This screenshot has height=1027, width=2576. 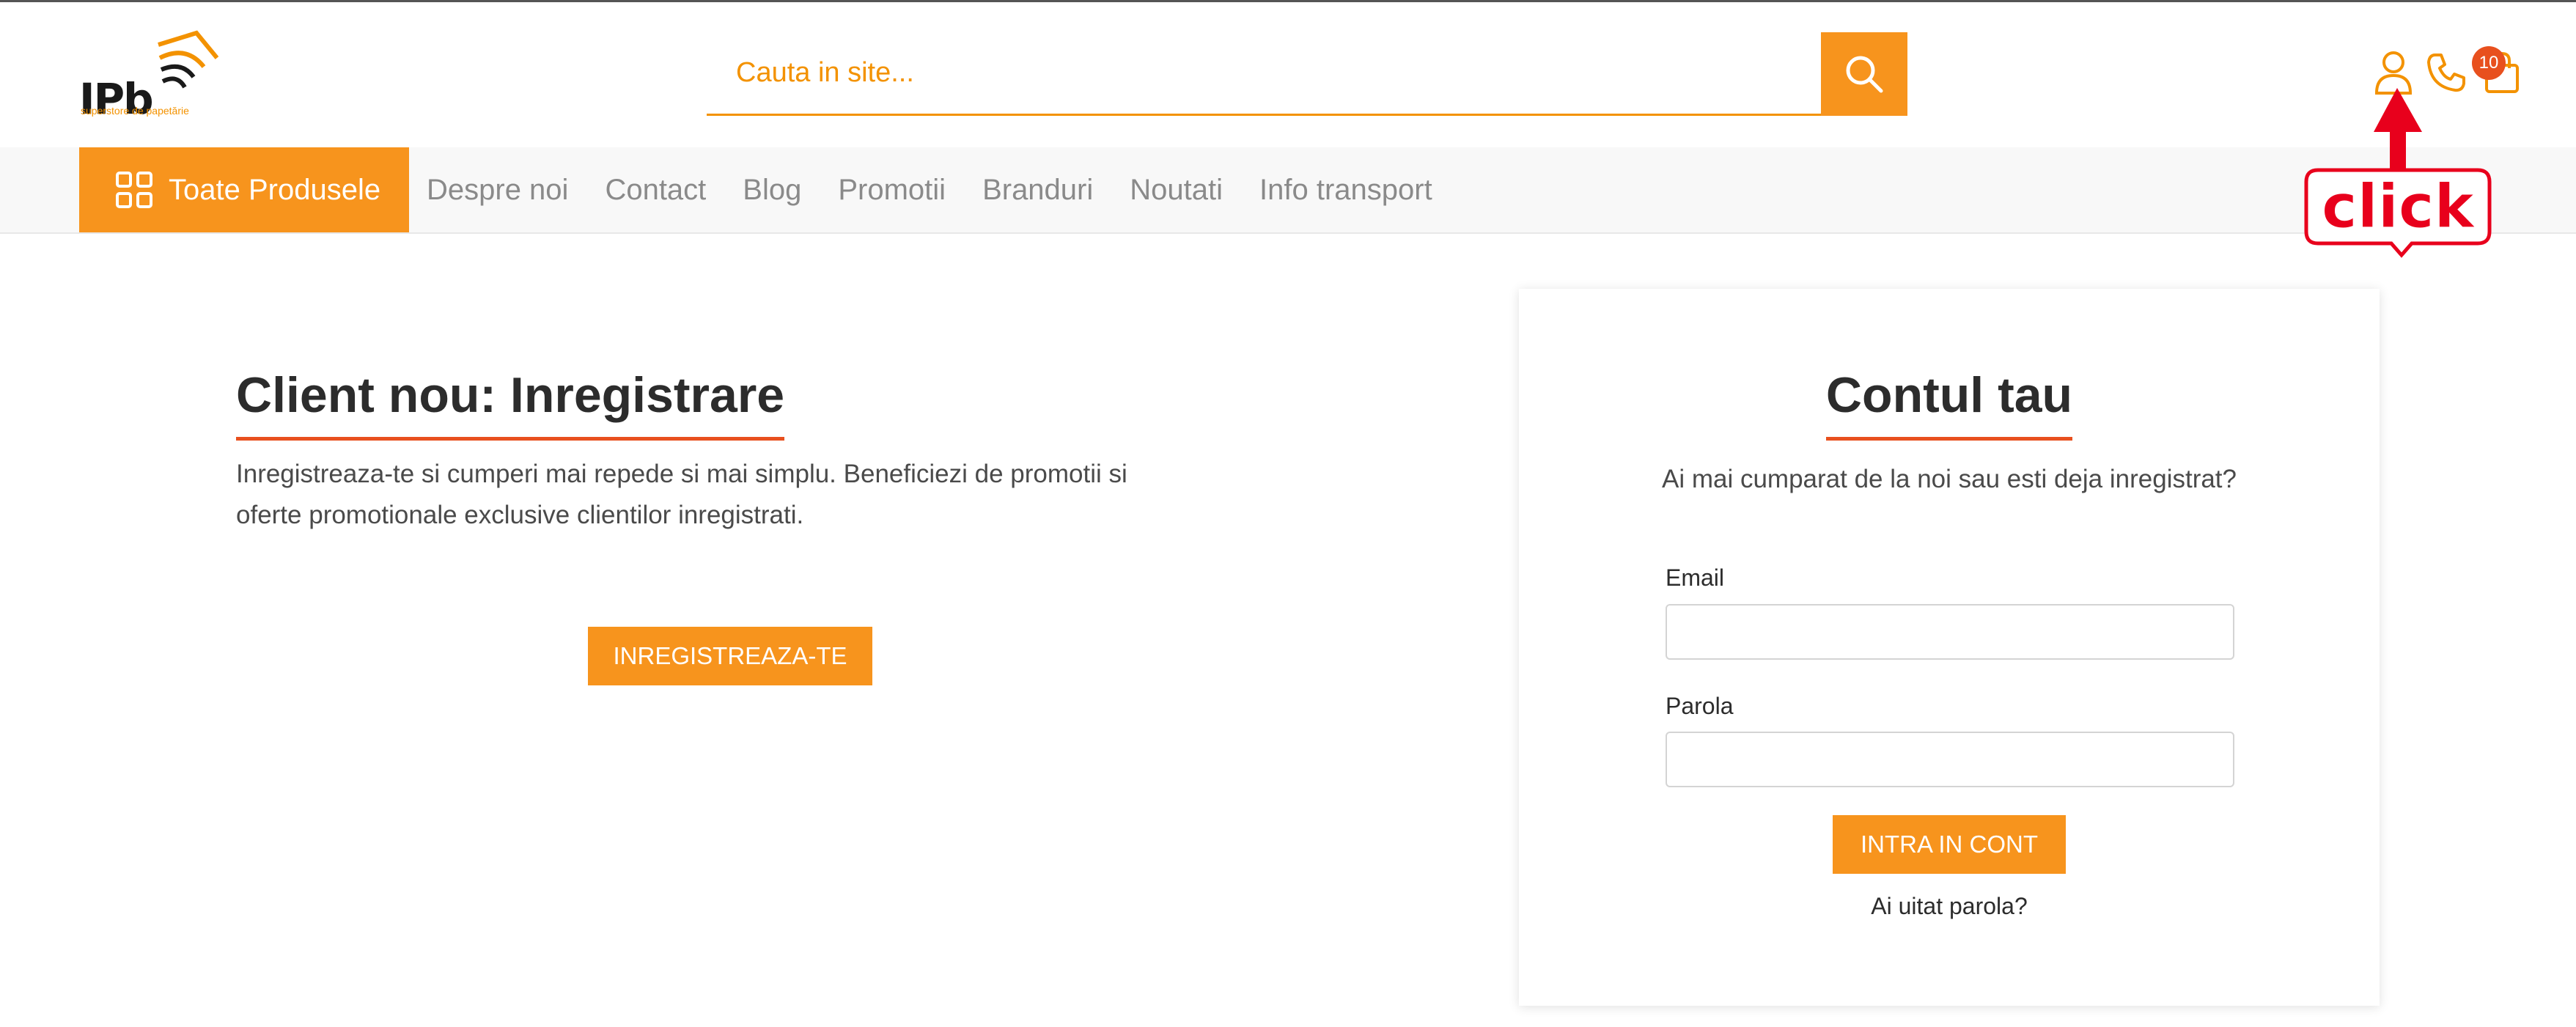 What do you see at coordinates (892, 191) in the screenshot?
I see `nav-link-promotii: Promotii` at bounding box center [892, 191].